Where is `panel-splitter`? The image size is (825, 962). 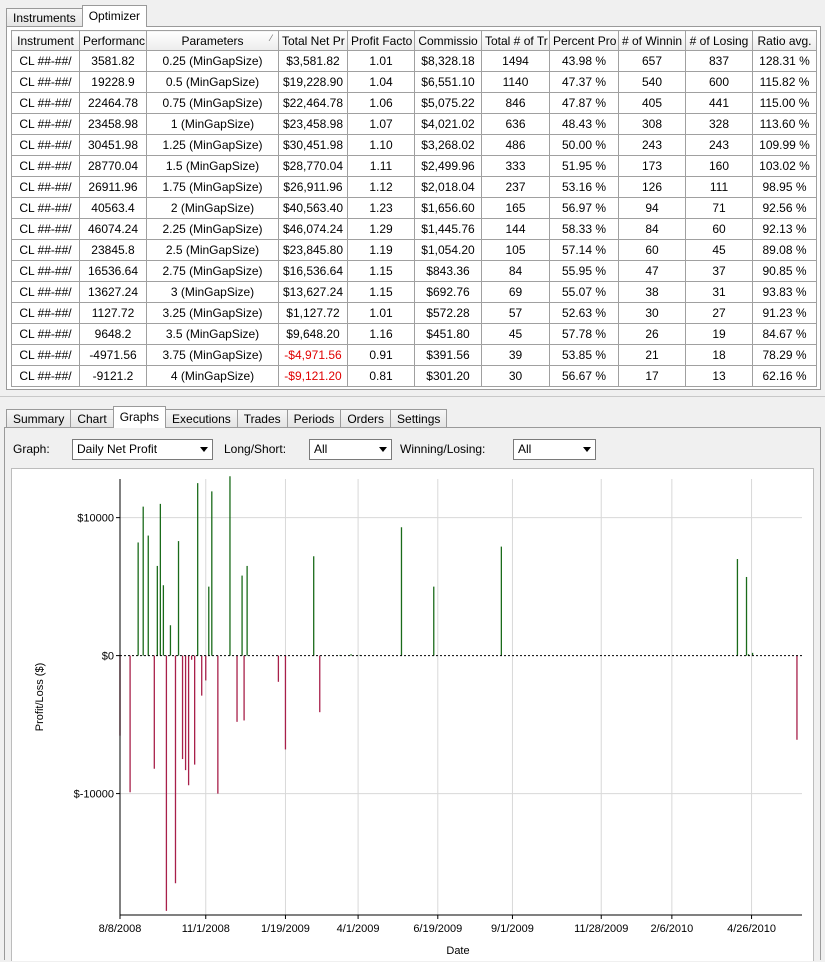
panel-splitter is located at coordinates (412, 396).